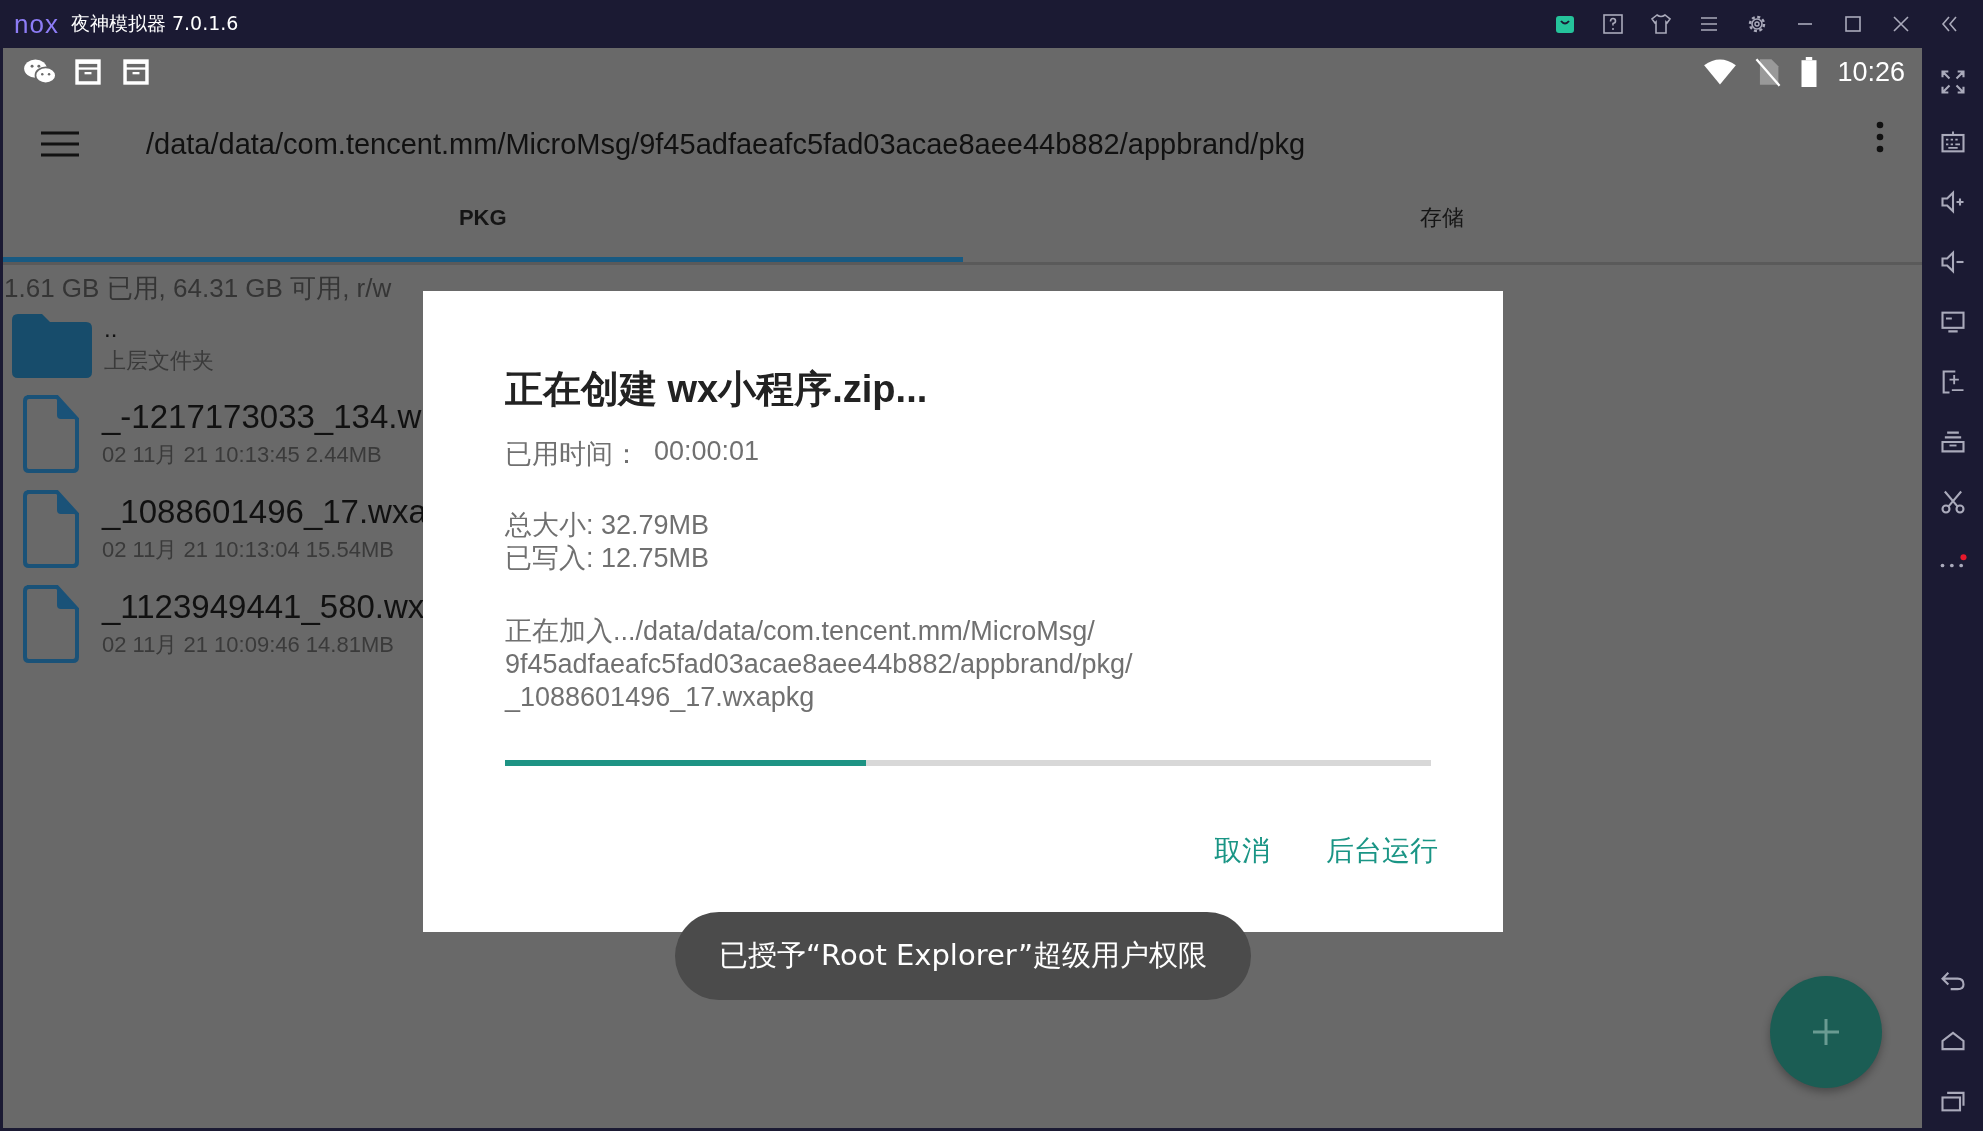  Describe the element at coordinates (608, 525) in the screenshot. I see `total-size: 总大小: 32.79MB` at that location.